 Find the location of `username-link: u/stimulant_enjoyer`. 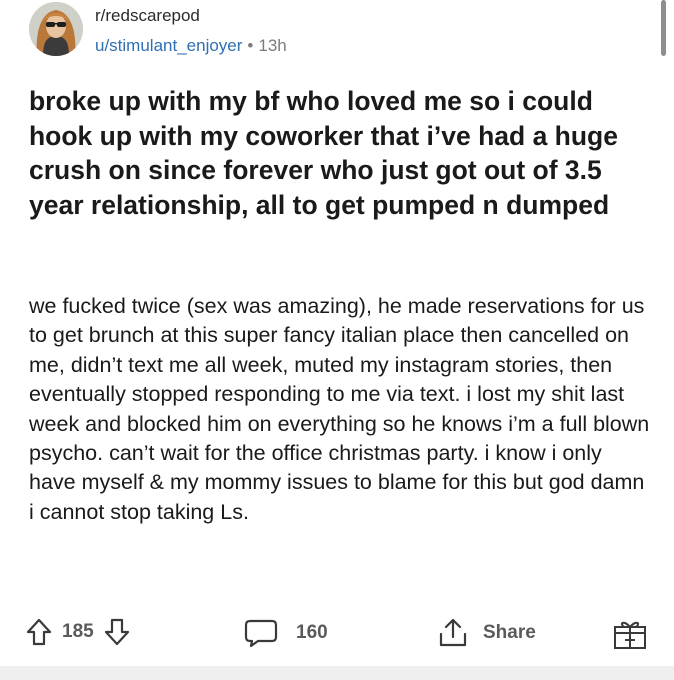

username-link: u/stimulant_enjoyer is located at coordinates (168, 45).